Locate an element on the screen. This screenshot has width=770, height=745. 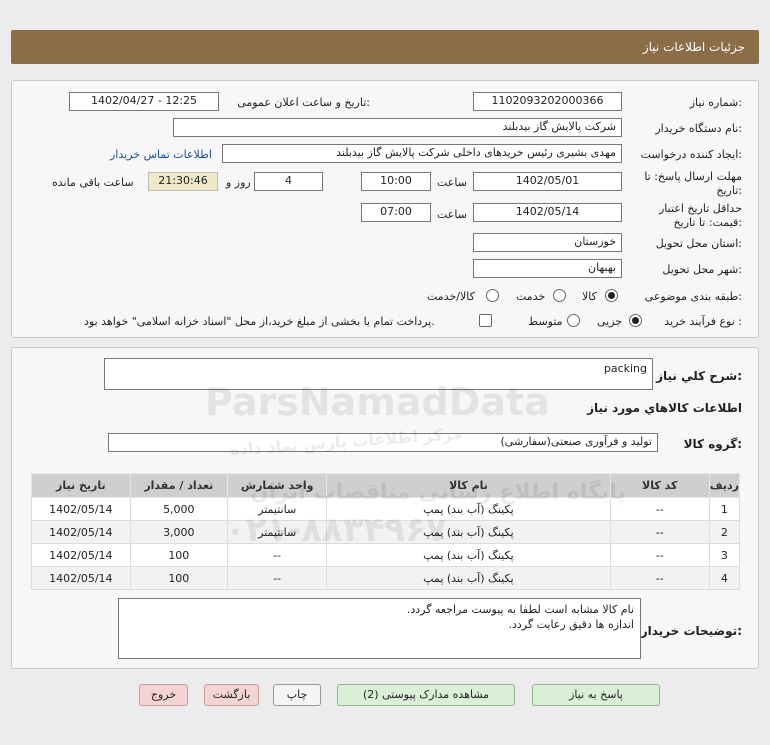
validity-date-field: 1402/05/14 is located at coordinates (547, 212).